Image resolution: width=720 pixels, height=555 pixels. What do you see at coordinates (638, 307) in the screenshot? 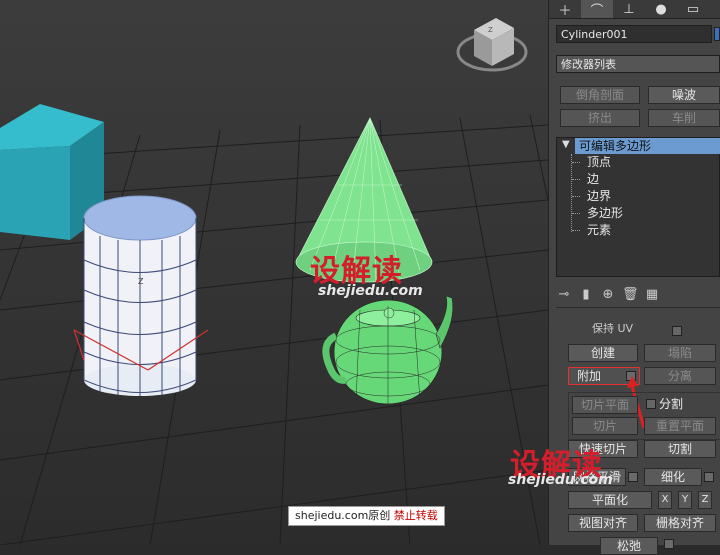
I see `panel-divider` at bounding box center [638, 307].